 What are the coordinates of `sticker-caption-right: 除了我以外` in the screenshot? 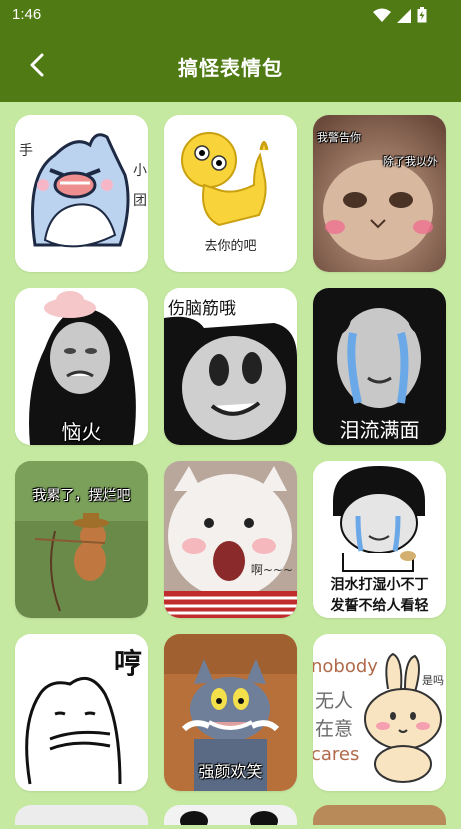 It's located at (410, 161).